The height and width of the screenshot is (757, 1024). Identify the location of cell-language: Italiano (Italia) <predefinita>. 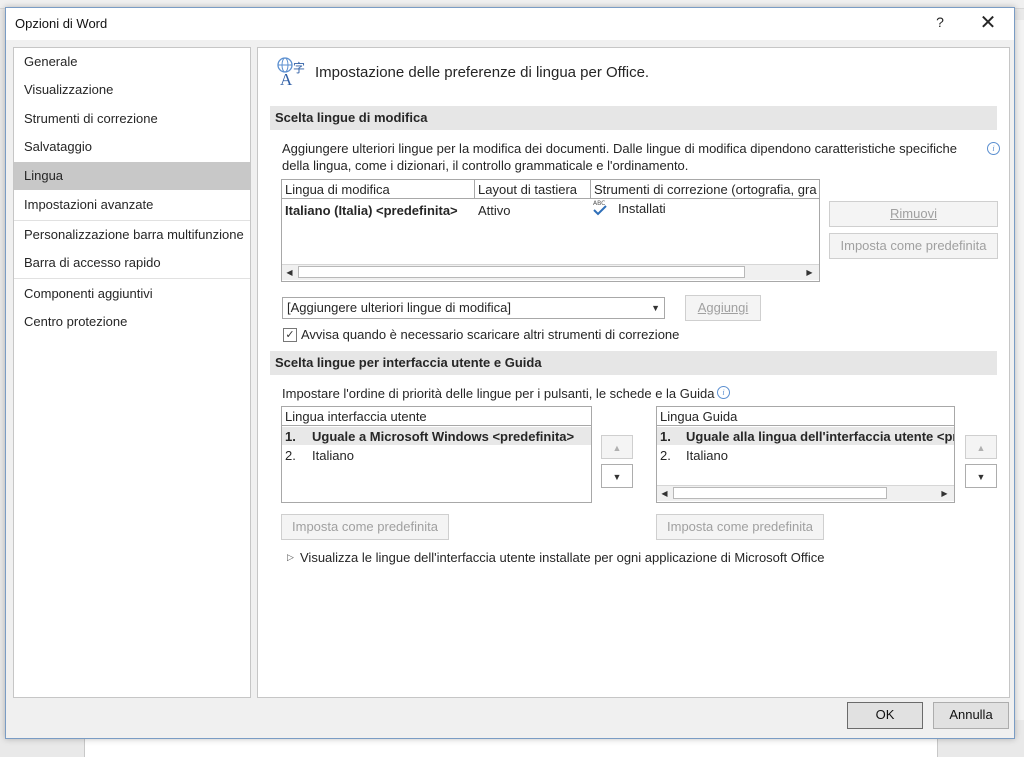
(371, 210).